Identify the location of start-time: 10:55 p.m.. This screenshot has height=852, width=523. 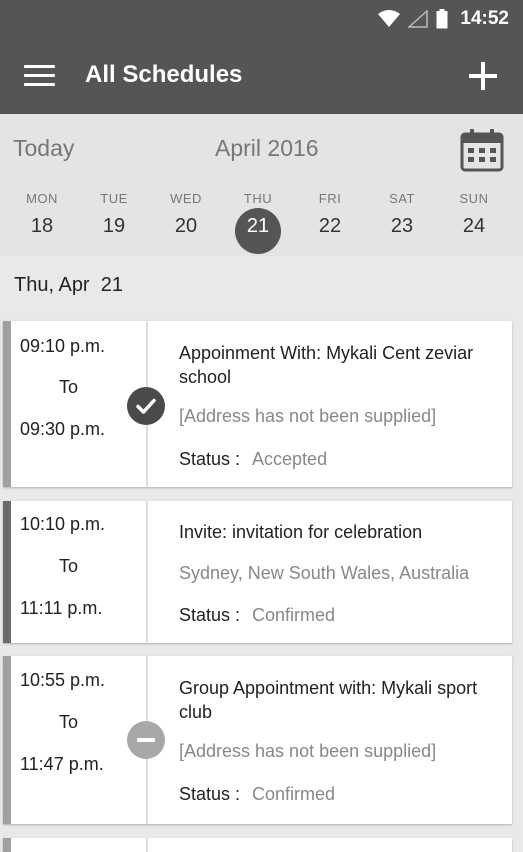
(63, 680).